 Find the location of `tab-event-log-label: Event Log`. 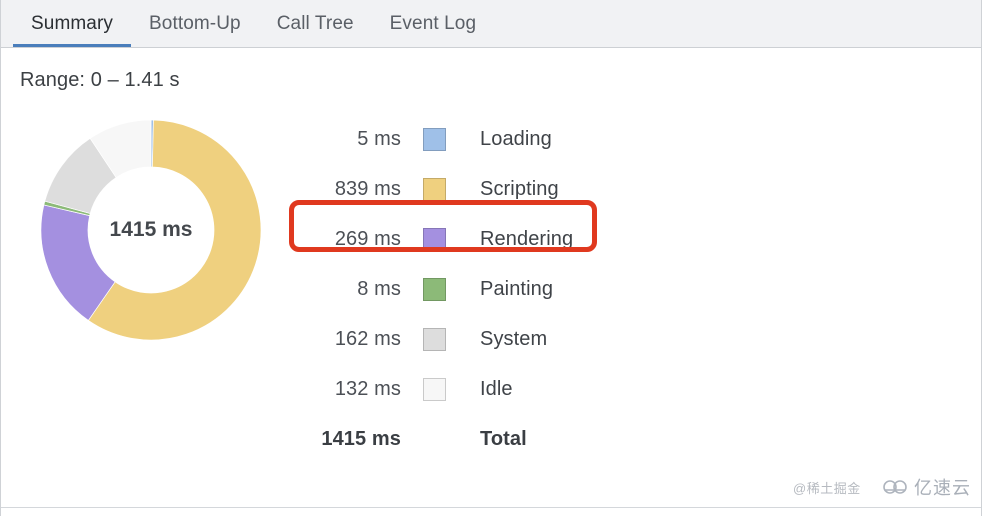

tab-event-log-label: Event Log is located at coordinates (433, 23).